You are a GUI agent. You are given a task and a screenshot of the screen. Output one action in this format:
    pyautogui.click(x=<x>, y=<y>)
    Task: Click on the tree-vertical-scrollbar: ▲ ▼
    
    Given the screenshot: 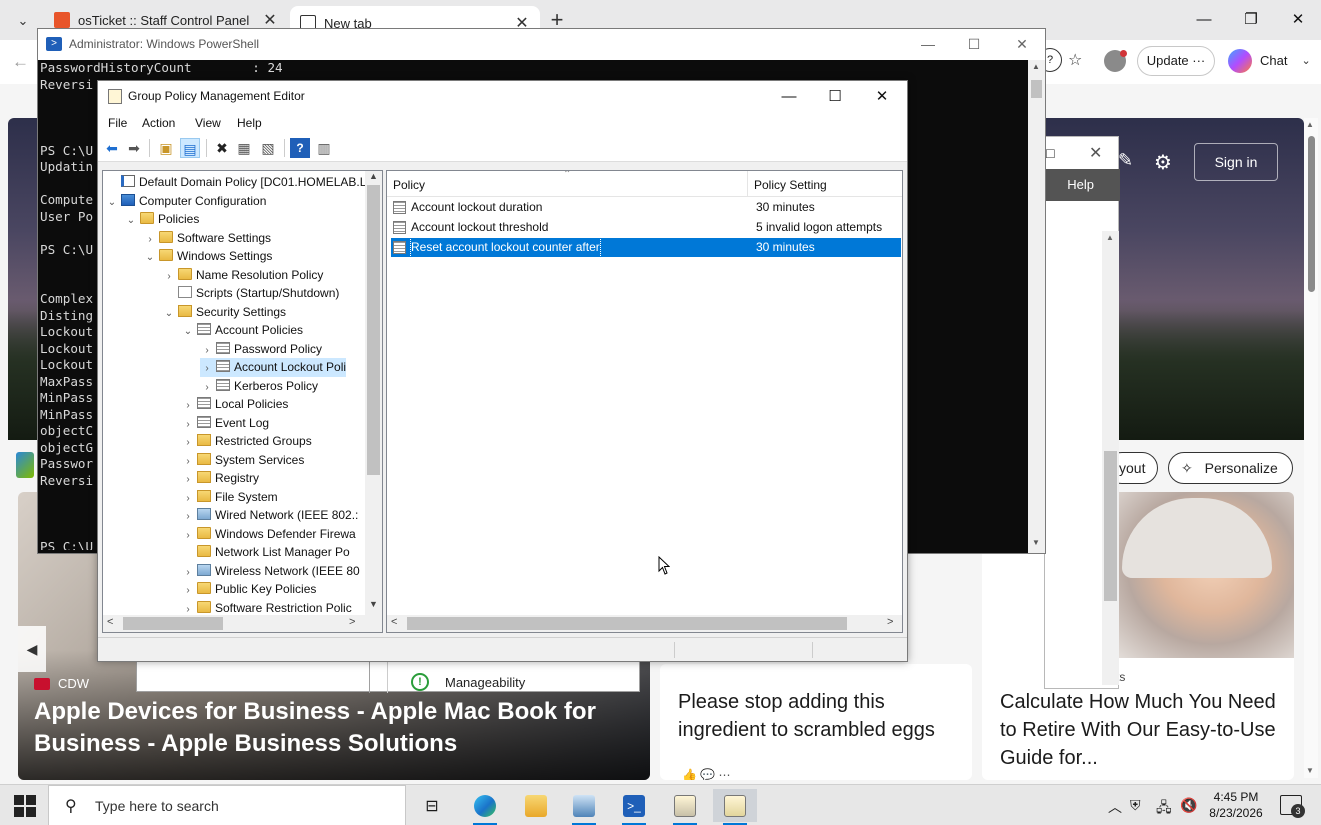 What is the action you would take?
    pyautogui.click(x=373, y=393)
    